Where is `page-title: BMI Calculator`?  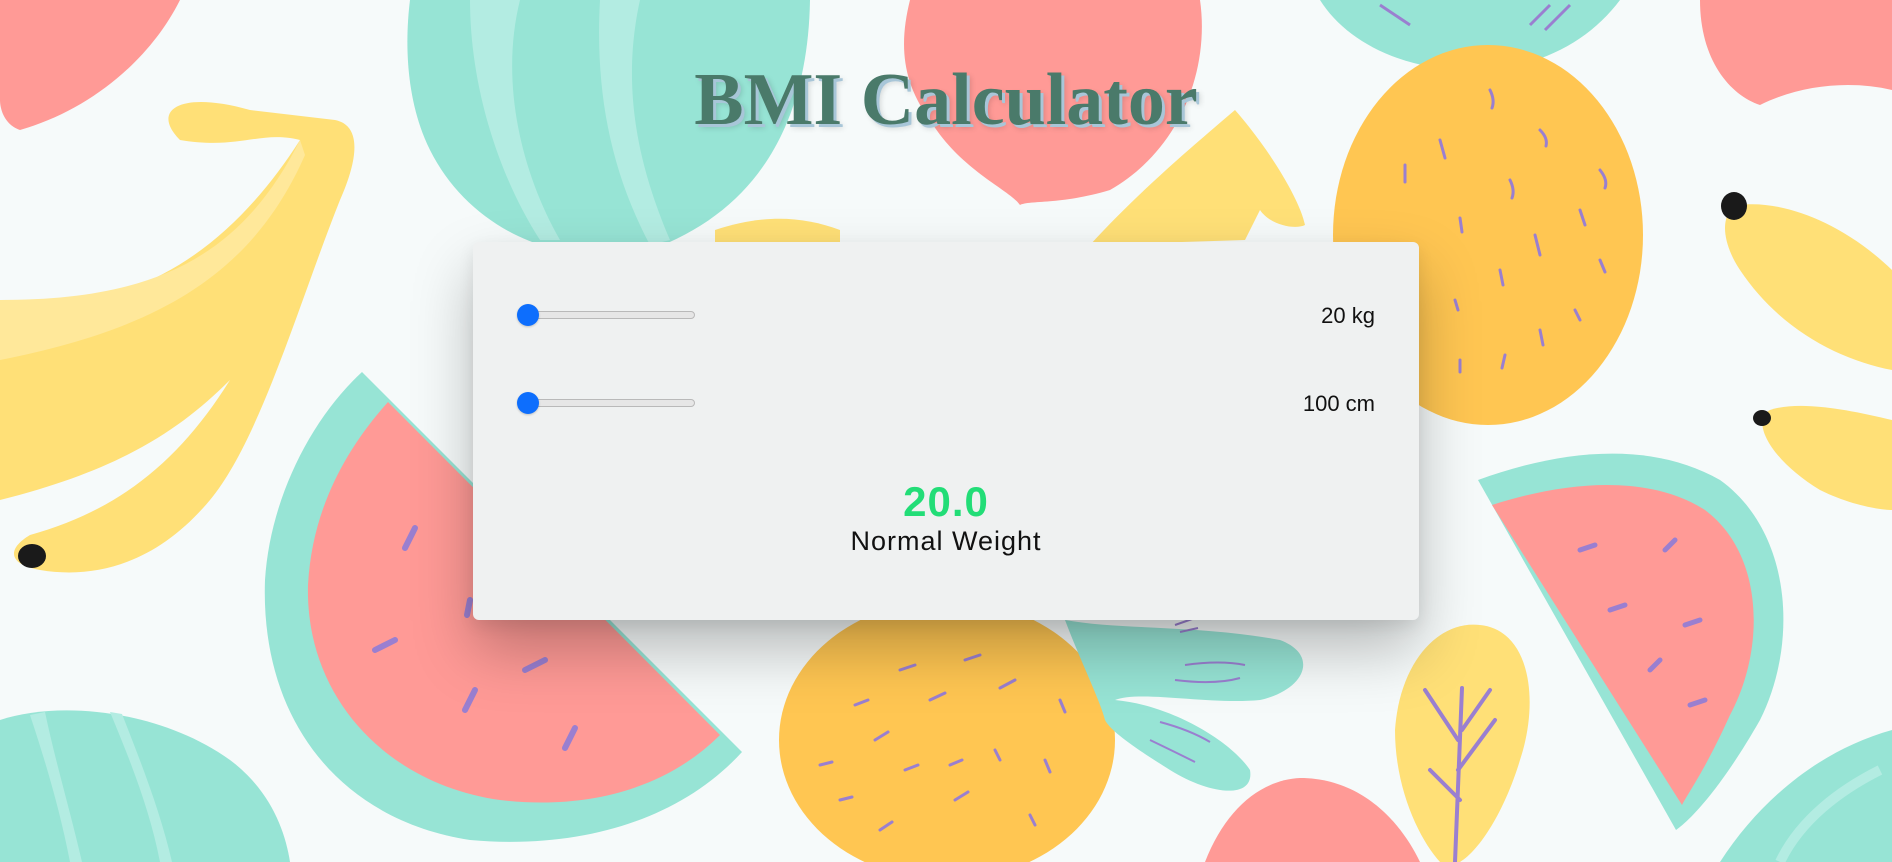
page-title: BMI Calculator is located at coordinates (946, 100).